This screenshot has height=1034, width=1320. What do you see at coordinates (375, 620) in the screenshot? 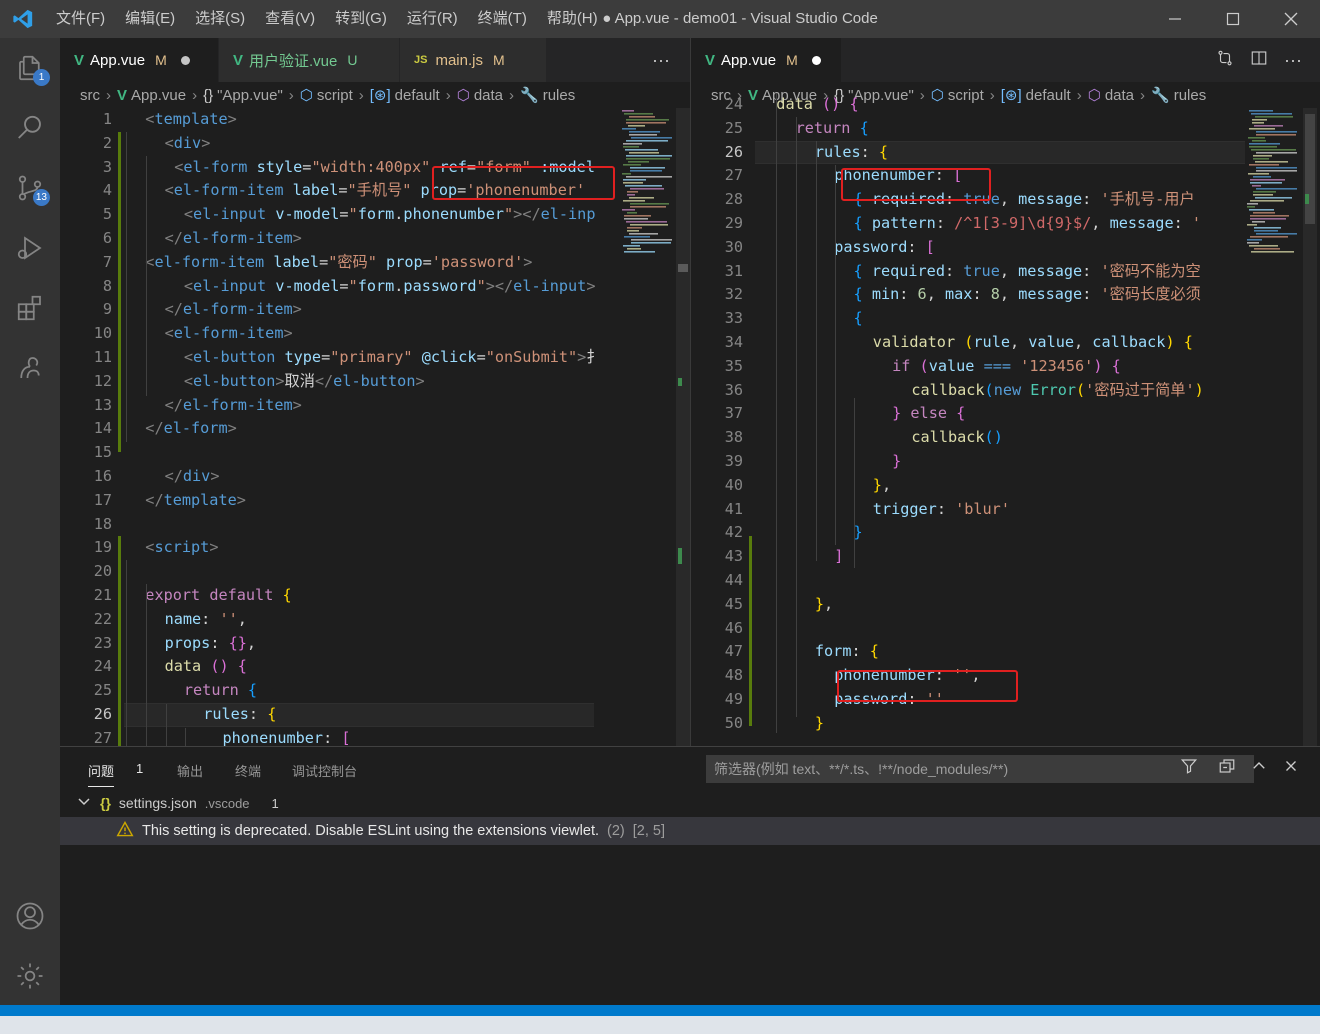
I see `code-line: 22 name: '',` at bounding box center [375, 620].